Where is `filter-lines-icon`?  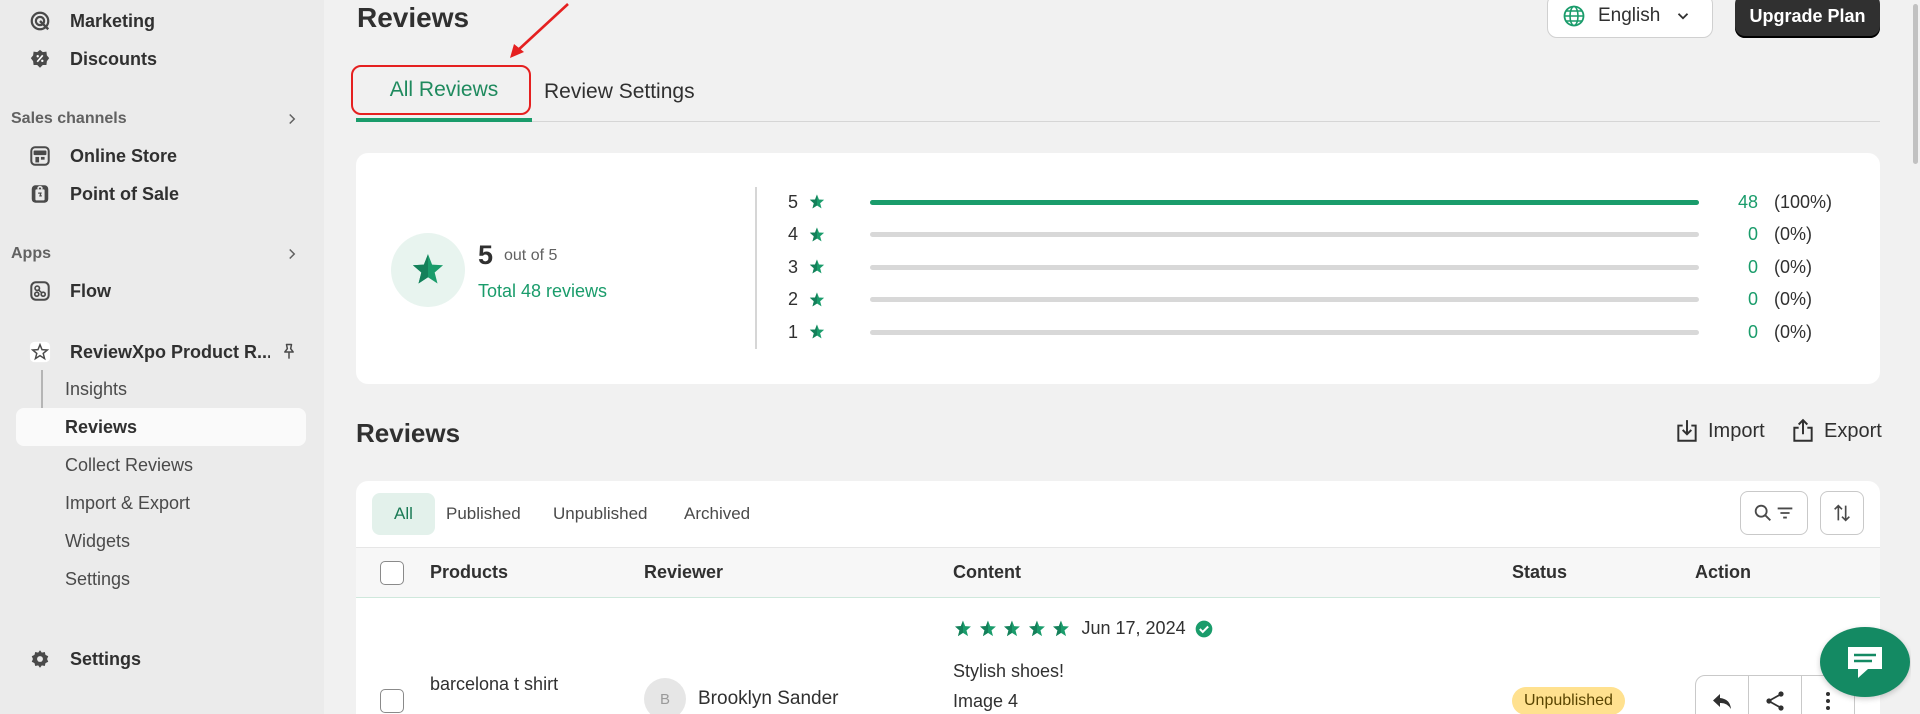
filter-lines-icon is located at coordinates (1785, 513).